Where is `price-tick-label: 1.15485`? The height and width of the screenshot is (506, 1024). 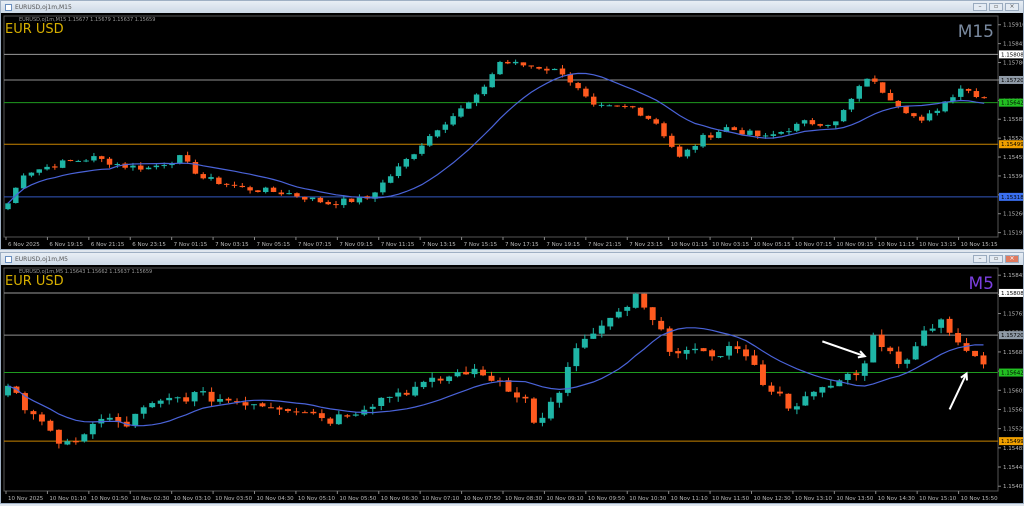 price-tick-label: 1.15485 is located at coordinates (1013, 449).